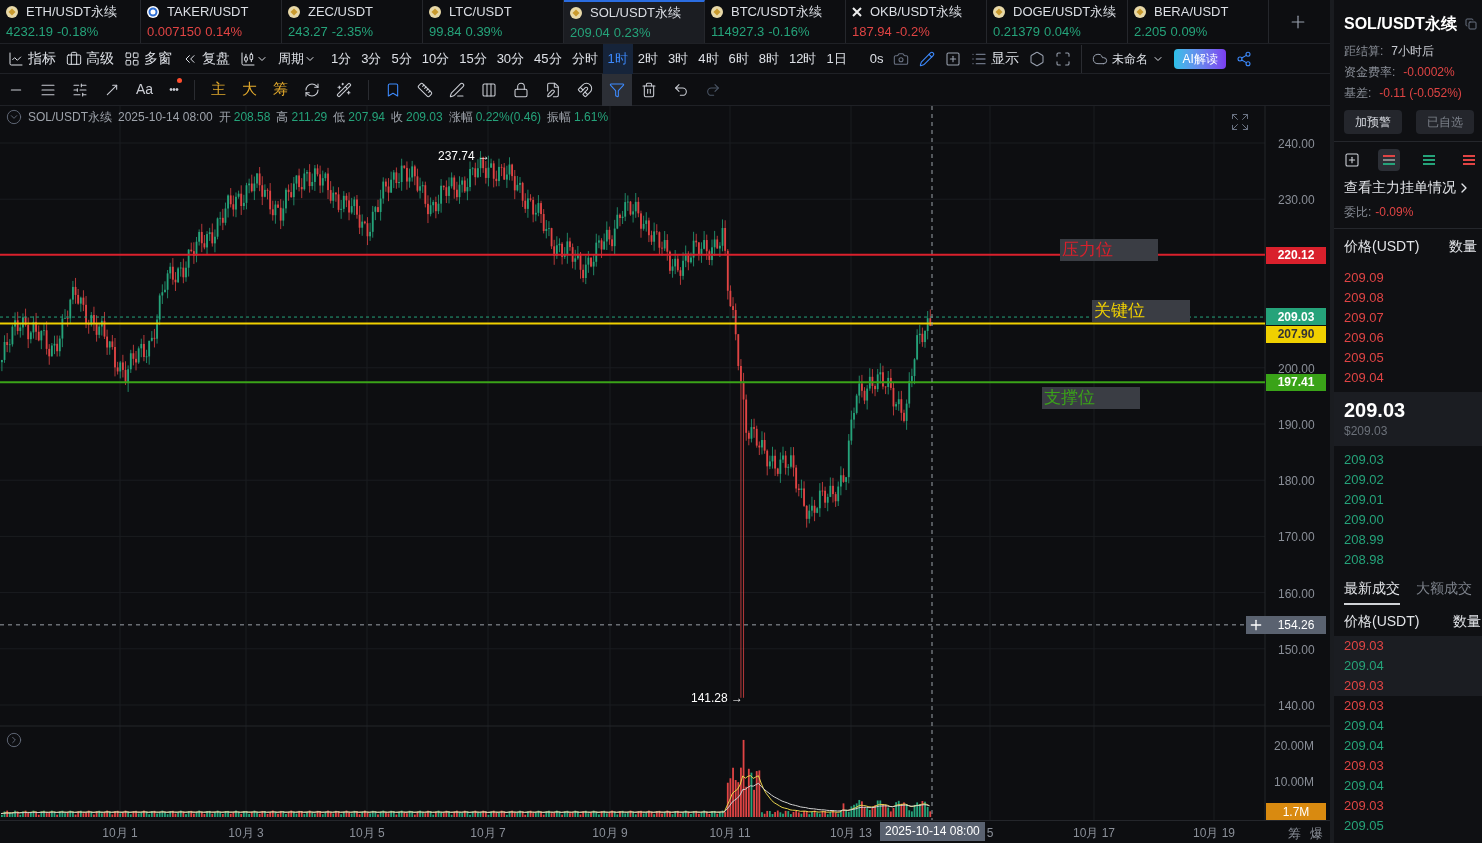  What do you see at coordinates (876, 58) in the screenshot?
I see `countdown: 0s` at bounding box center [876, 58].